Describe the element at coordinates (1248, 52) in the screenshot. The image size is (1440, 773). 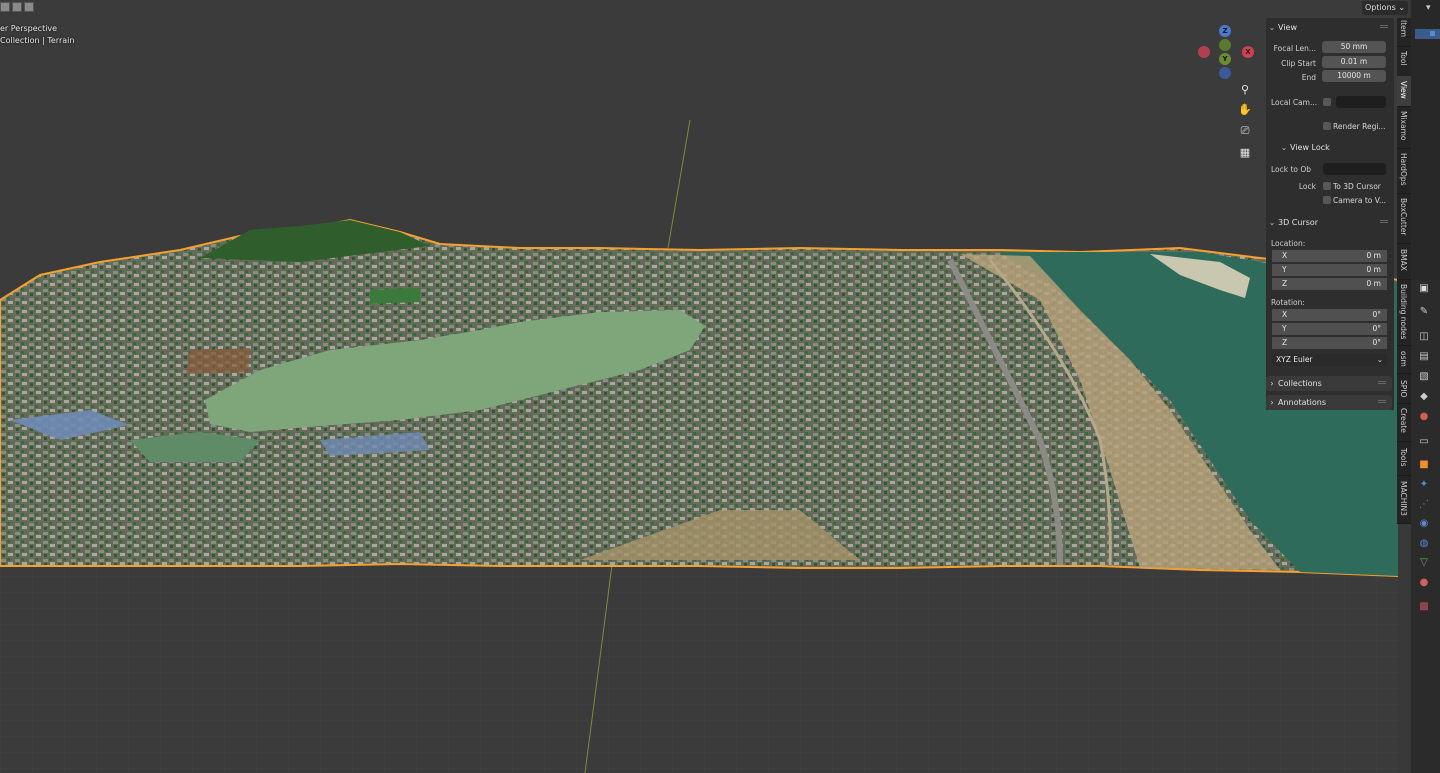
I see `gizmo-x-axis: X` at that location.